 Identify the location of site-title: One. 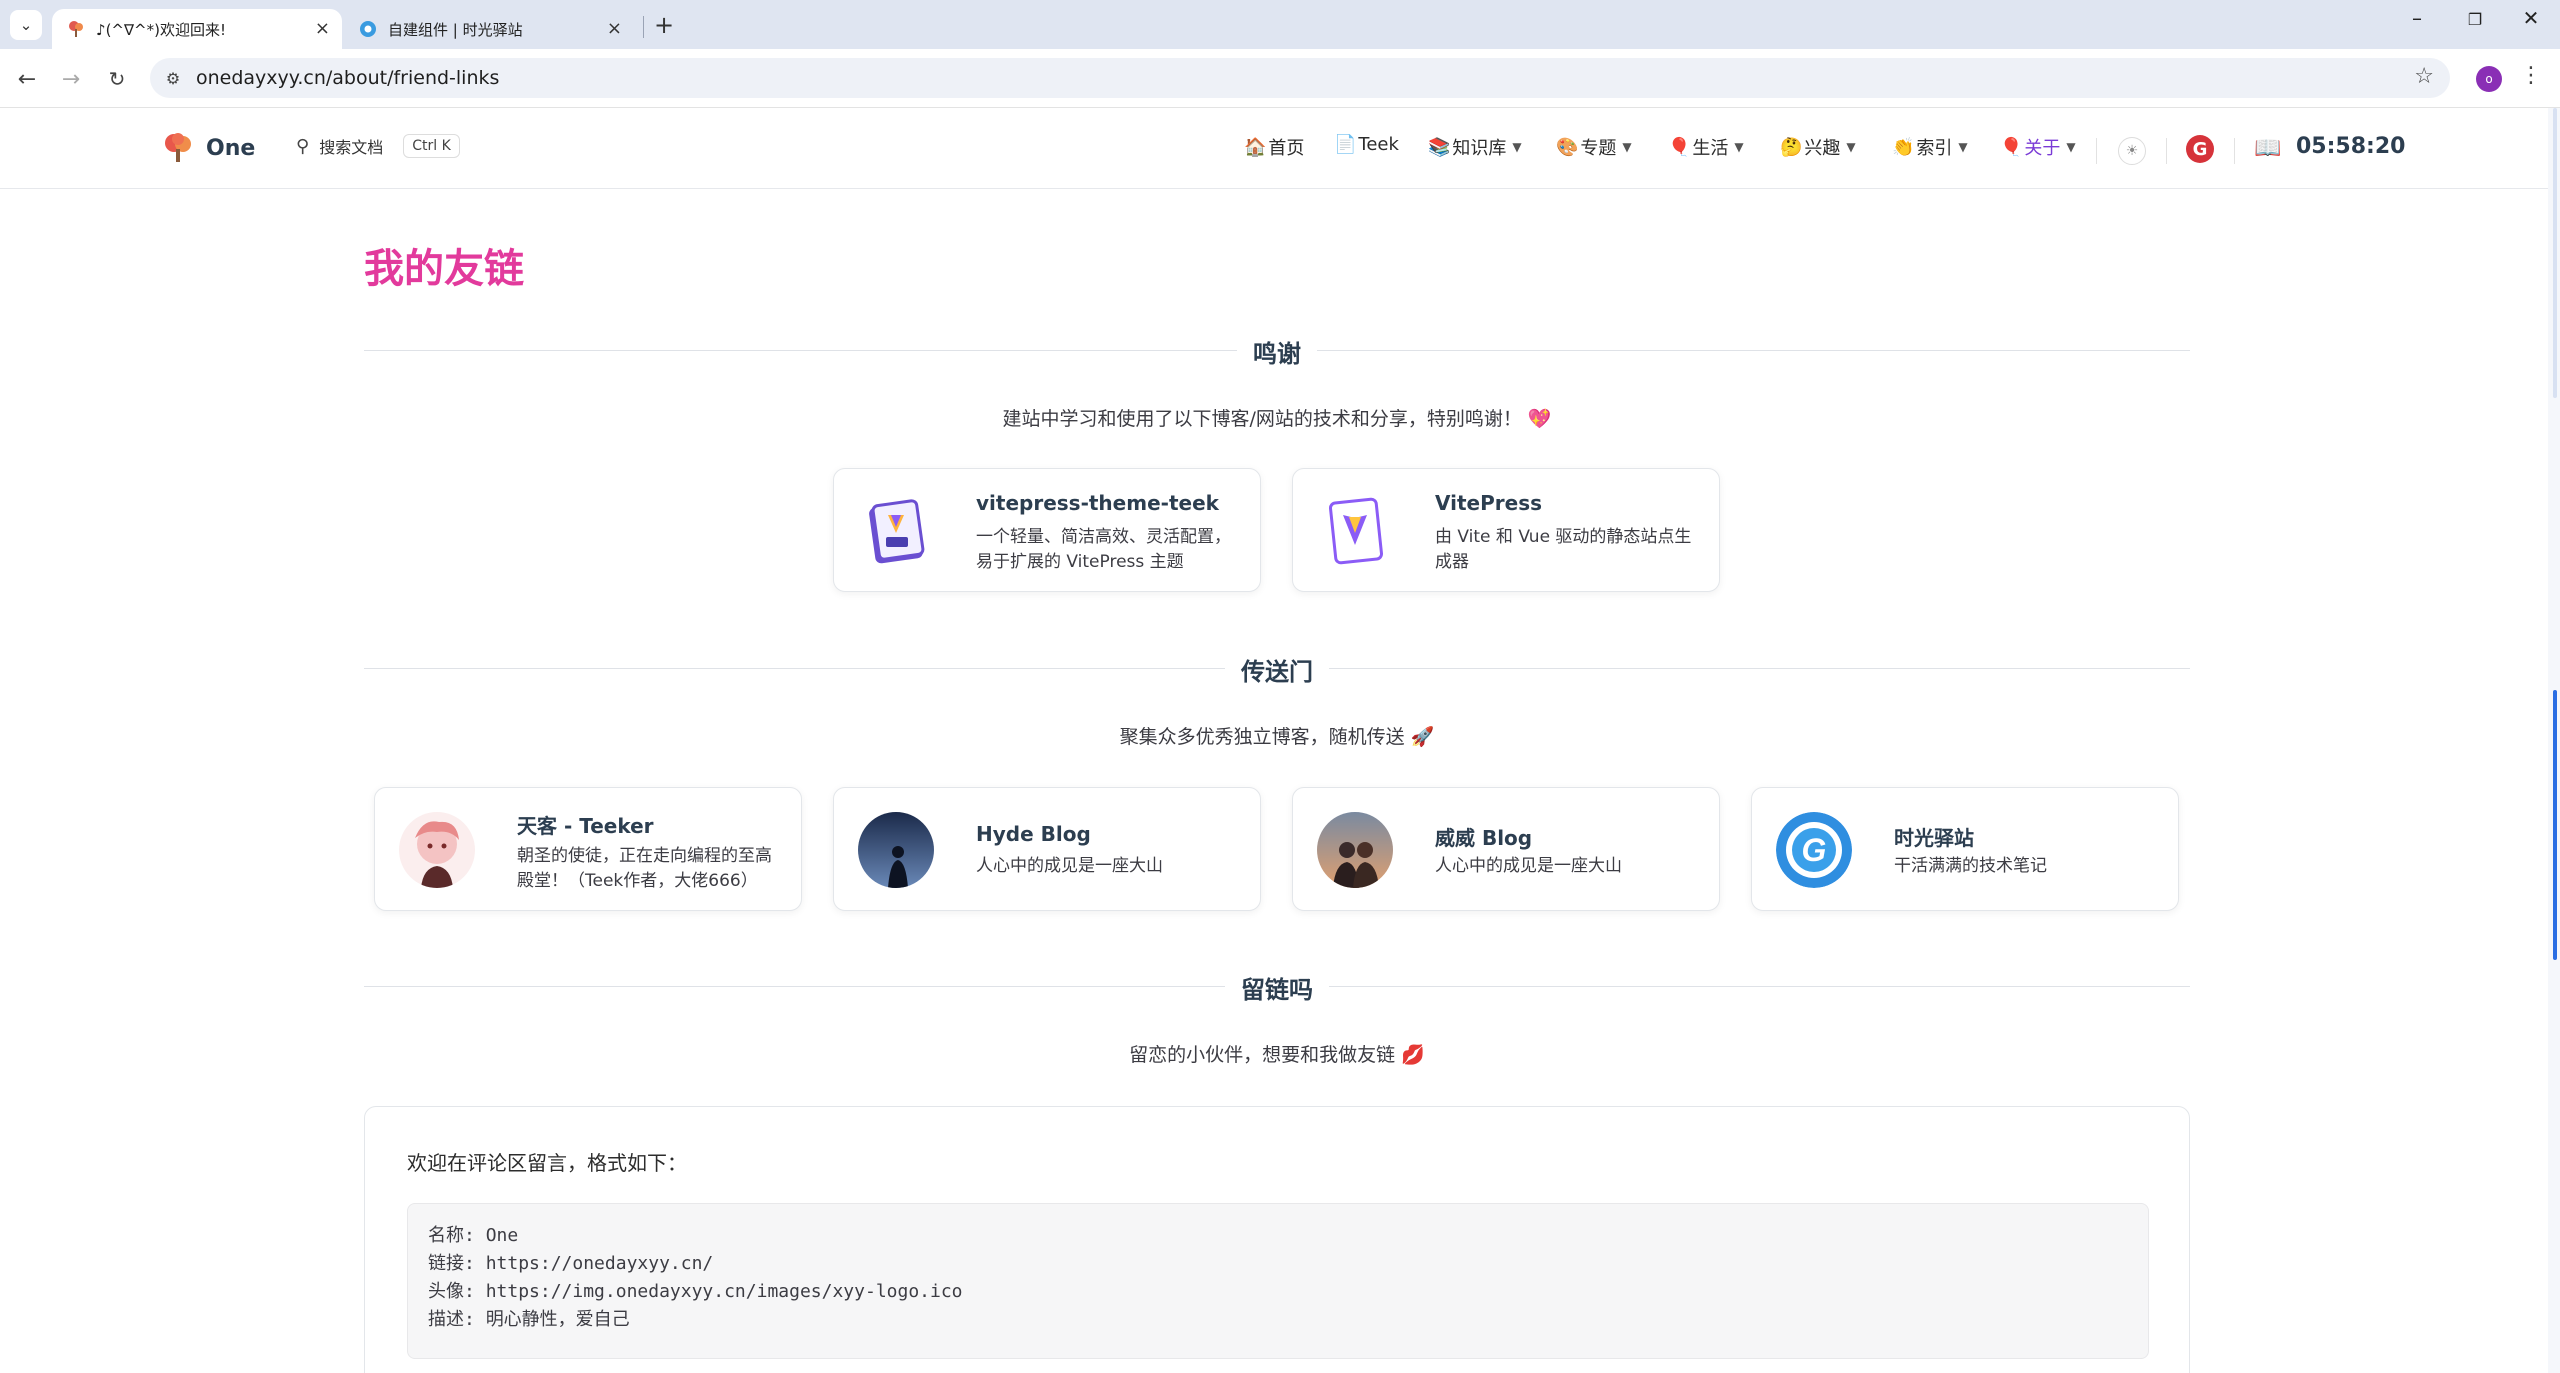
(231, 148).